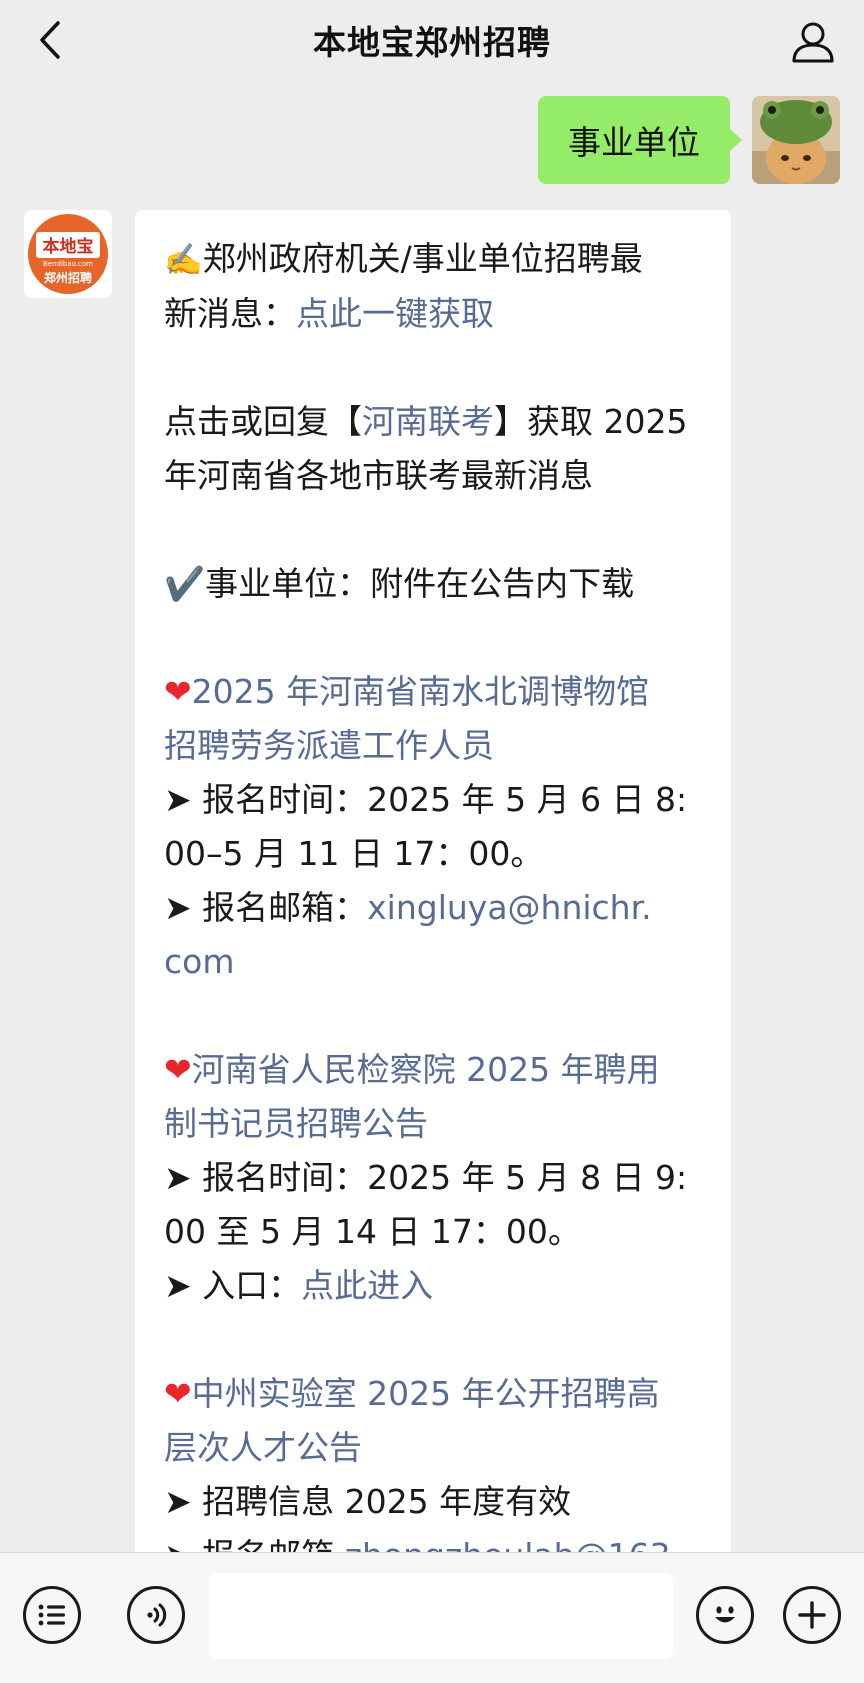 This screenshot has height=1683, width=864. I want to click on message-line: 点击或回复【河南联考】获取 2025, so click(433, 422).